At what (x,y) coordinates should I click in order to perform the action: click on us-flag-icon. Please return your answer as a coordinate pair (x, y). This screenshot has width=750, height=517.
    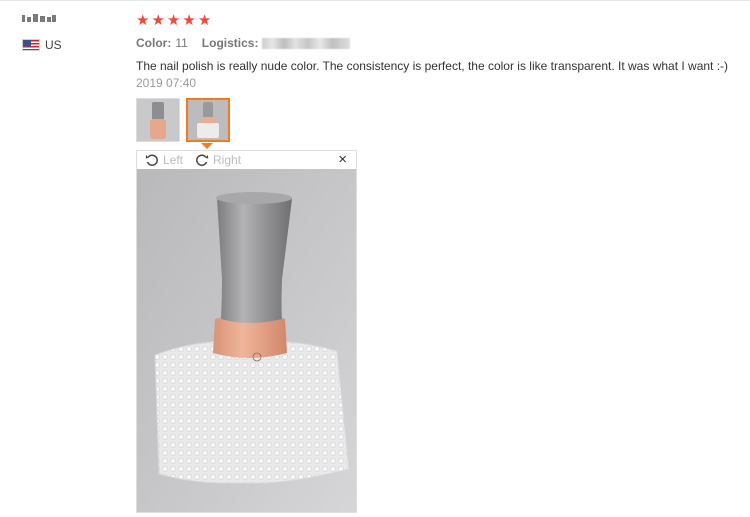
    Looking at the image, I should click on (31, 45).